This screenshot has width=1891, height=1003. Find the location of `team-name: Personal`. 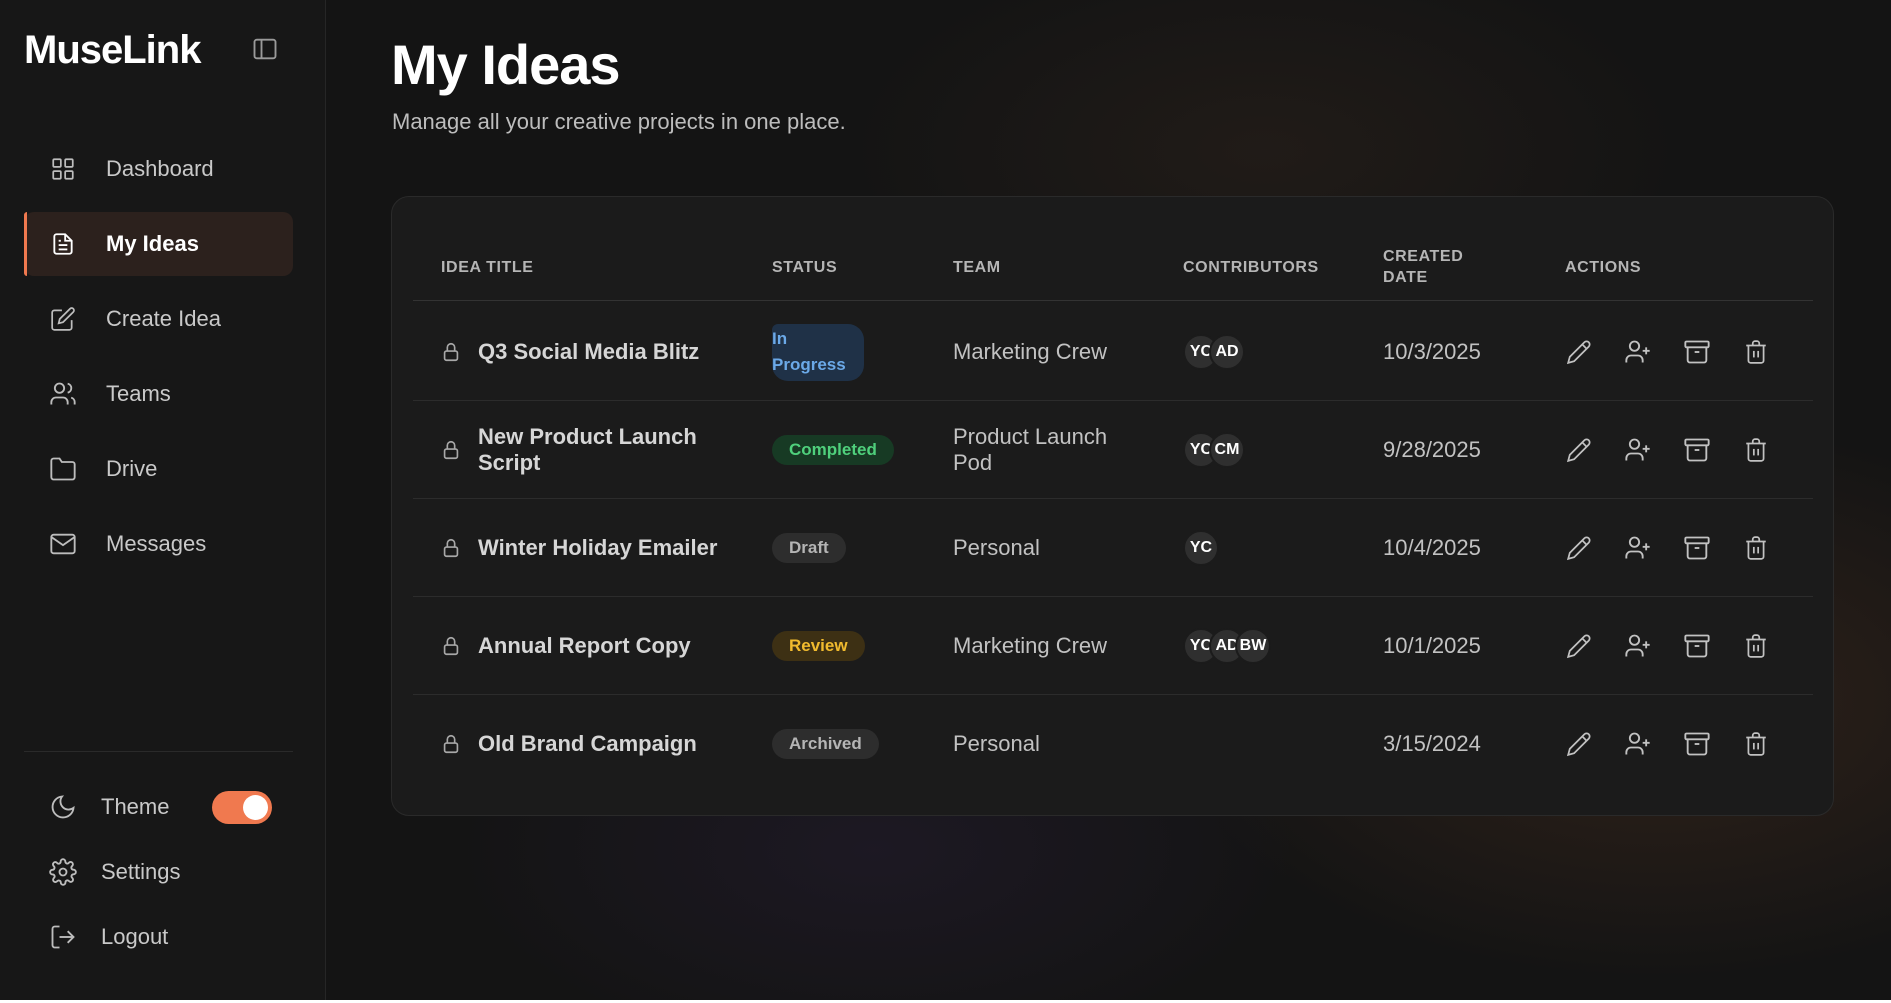

team-name: Personal is located at coordinates (996, 743).